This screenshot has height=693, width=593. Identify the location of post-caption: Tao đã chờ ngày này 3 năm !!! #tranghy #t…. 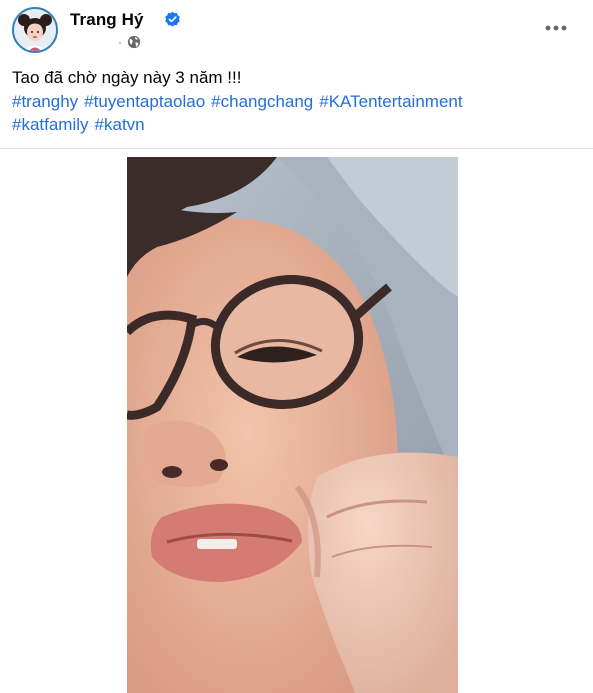
(297, 101).